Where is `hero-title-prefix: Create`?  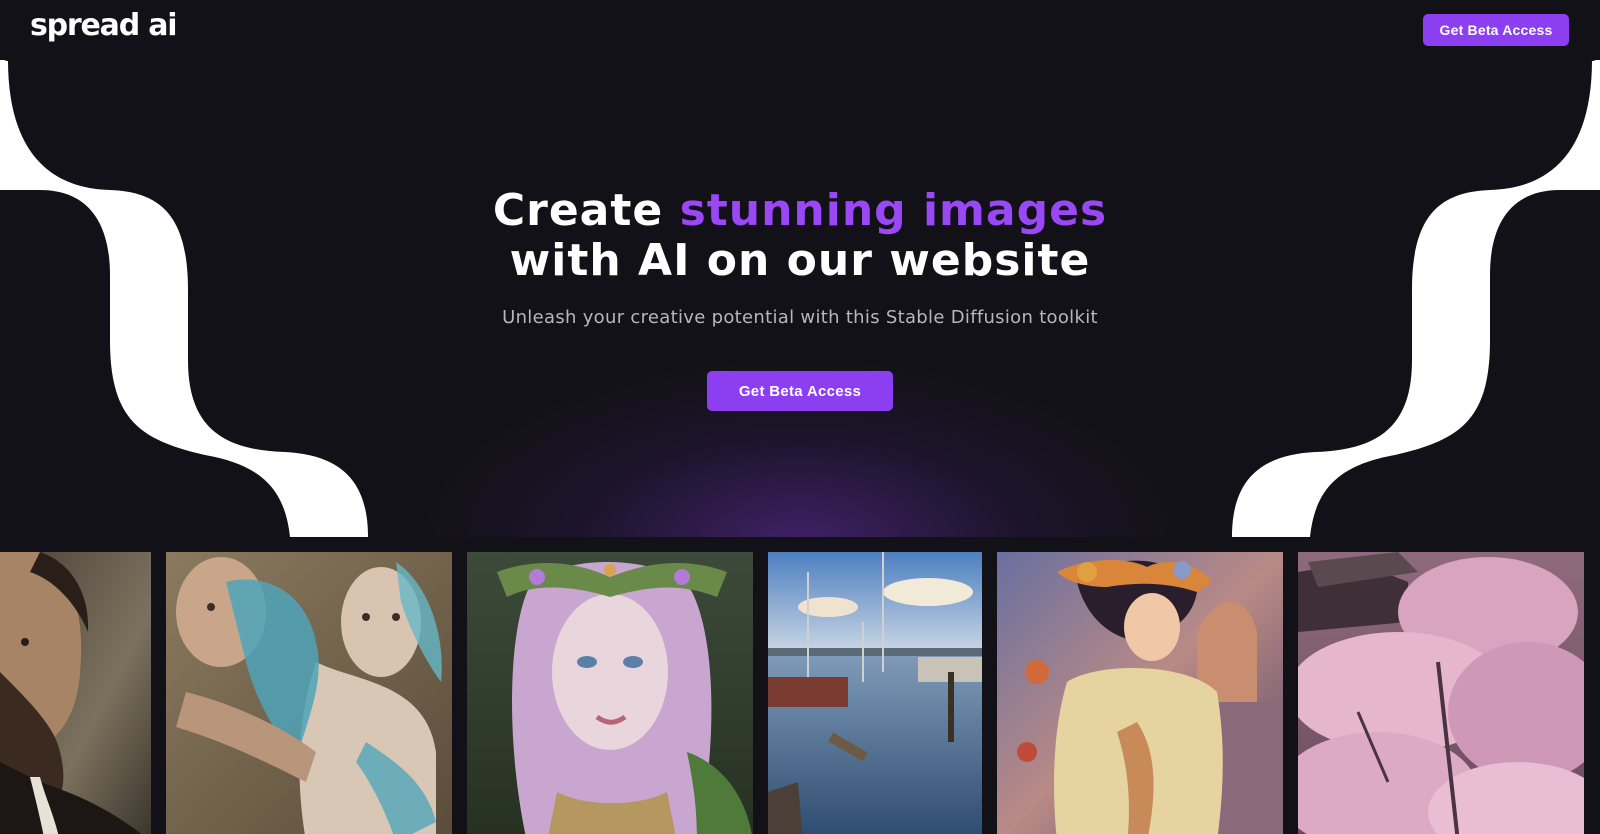
hero-title-prefix: Create is located at coordinates (586, 210).